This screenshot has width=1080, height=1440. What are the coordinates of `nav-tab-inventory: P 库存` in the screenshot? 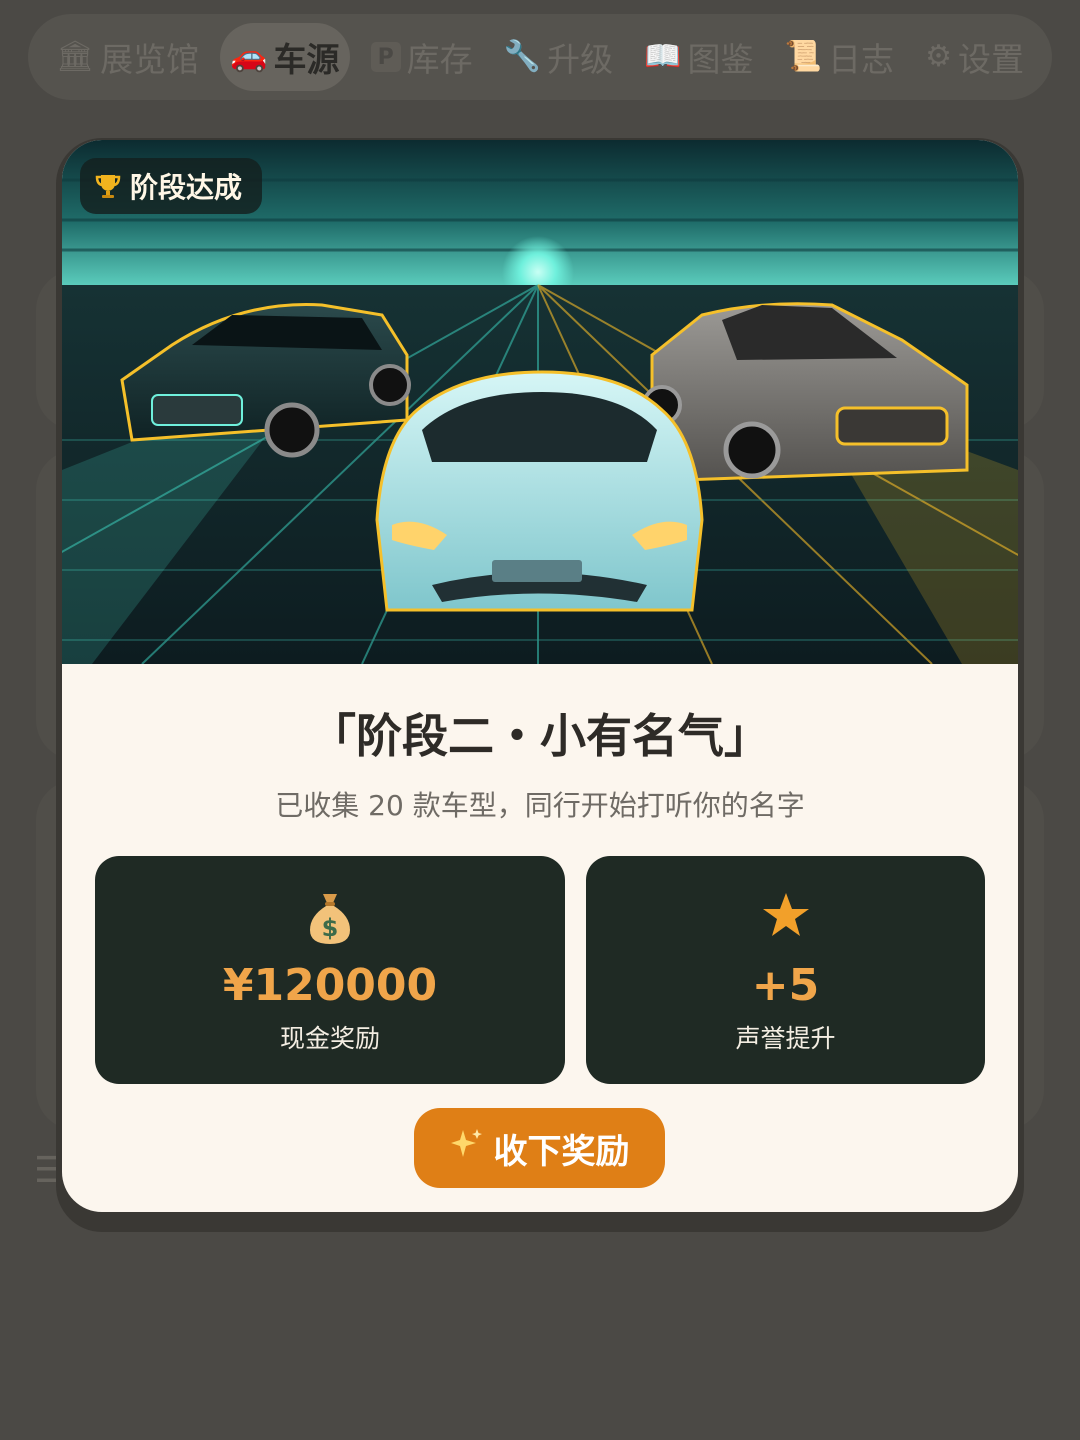 It's located at (422, 57).